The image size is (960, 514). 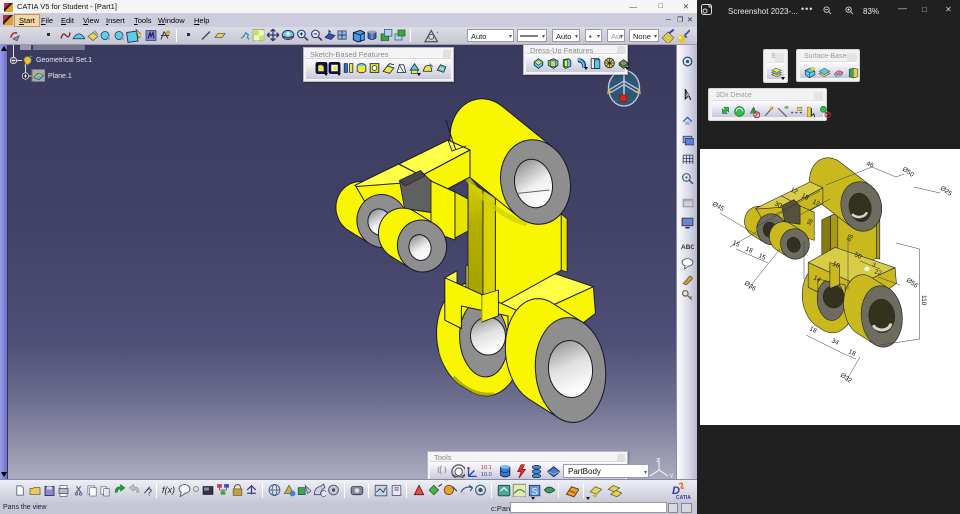 What do you see at coordinates (846, 378) in the screenshot?
I see `svg-text: Ø32` at bounding box center [846, 378].